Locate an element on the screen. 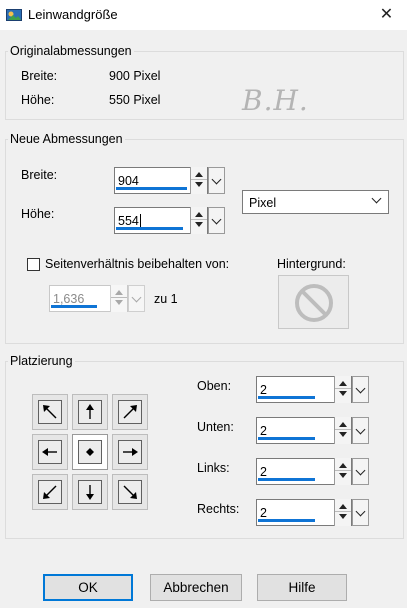  anchor-bottom-left is located at coordinates (50, 492).